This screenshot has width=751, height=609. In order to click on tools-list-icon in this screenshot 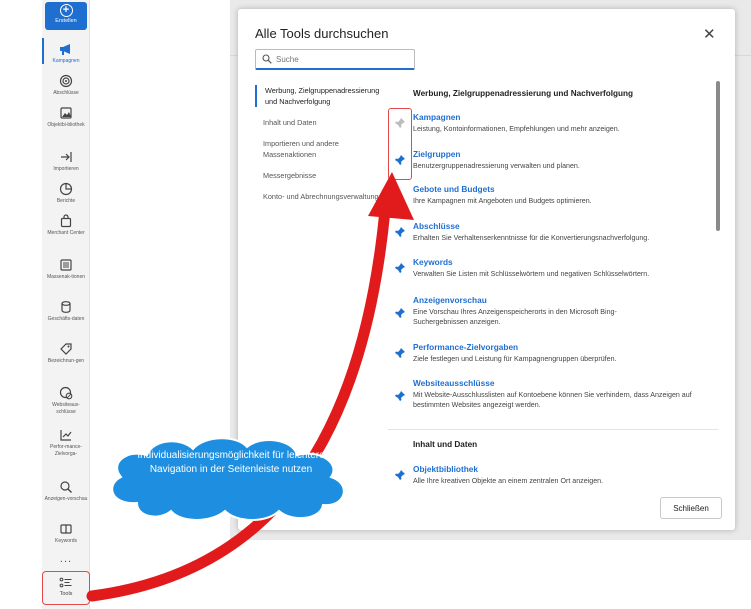, I will do `click(65, 582)`.